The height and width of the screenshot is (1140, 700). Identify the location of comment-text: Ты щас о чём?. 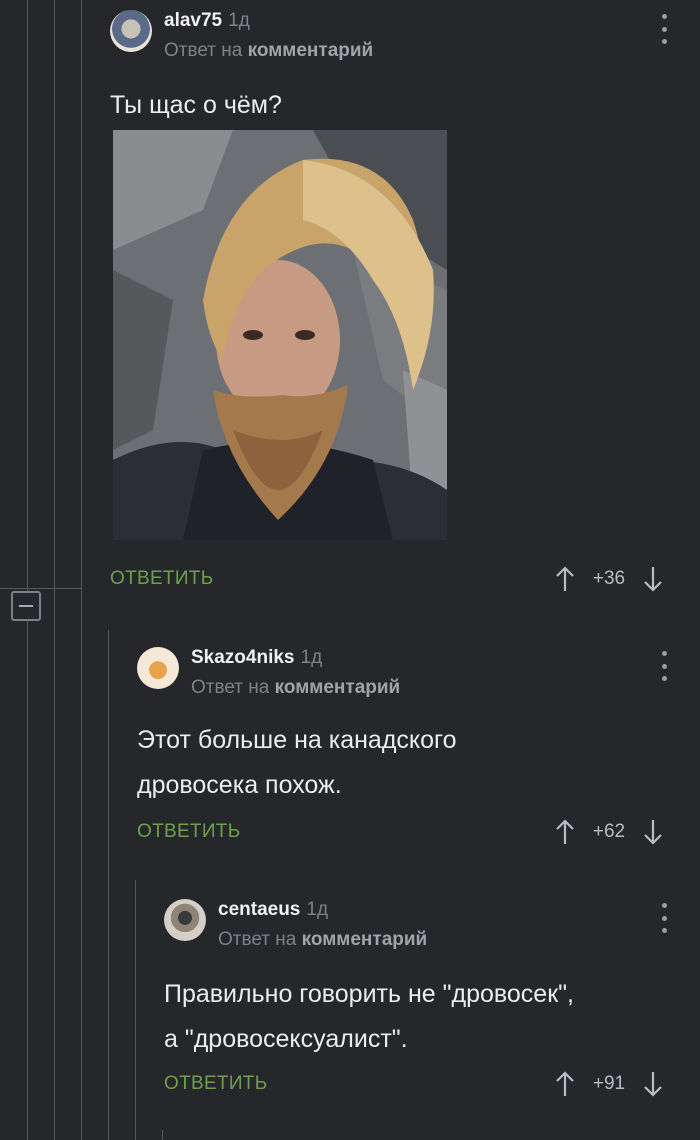
(196, 105).